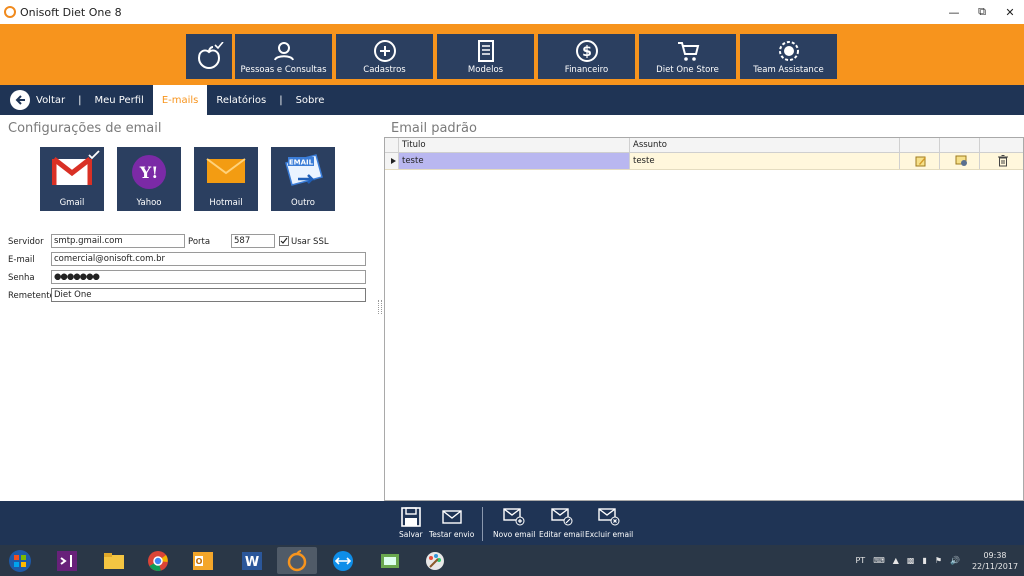 This screenshot has width=1024, height=576. Describe the element at coordinates (380, 307) in the screenshot. I see `panel-splitter` at that location.